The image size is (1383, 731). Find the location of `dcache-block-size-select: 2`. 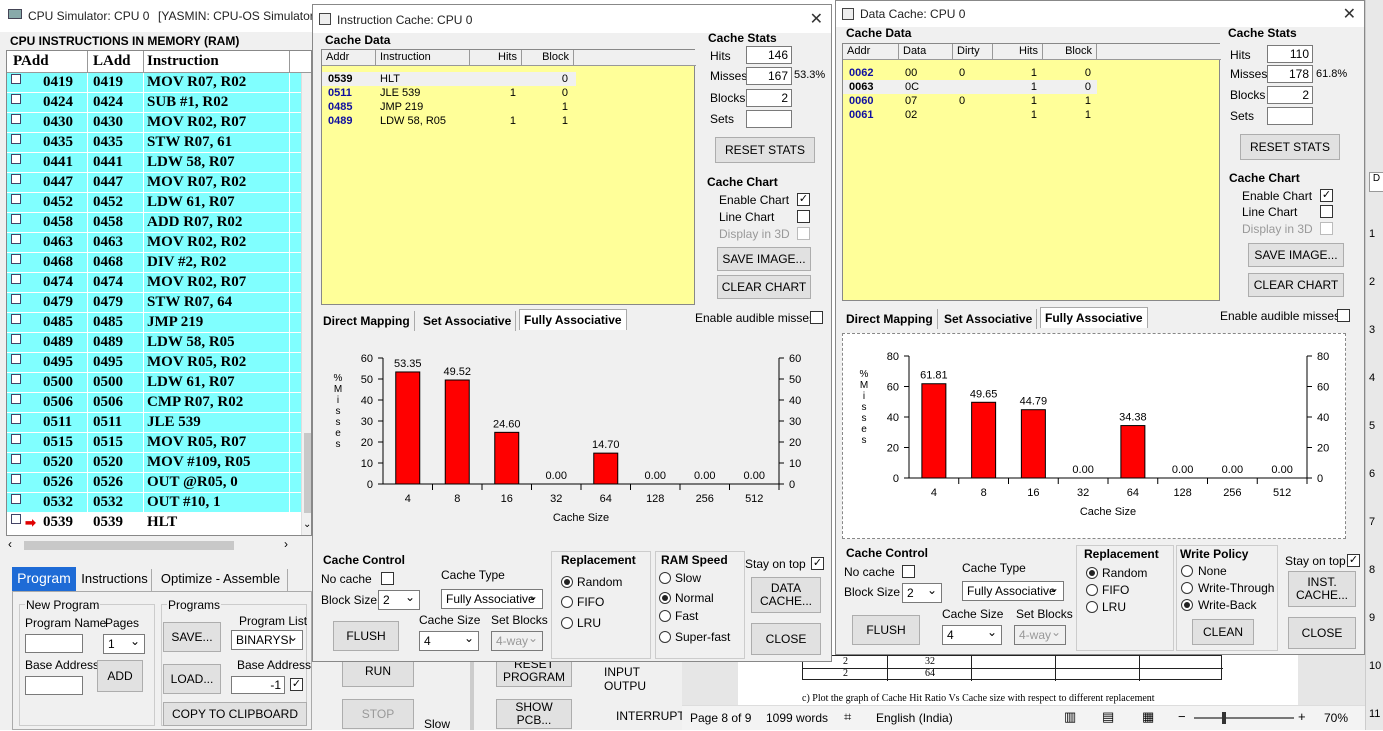

dcache-block-size-select: 2 is located at coordinates (922, 592).